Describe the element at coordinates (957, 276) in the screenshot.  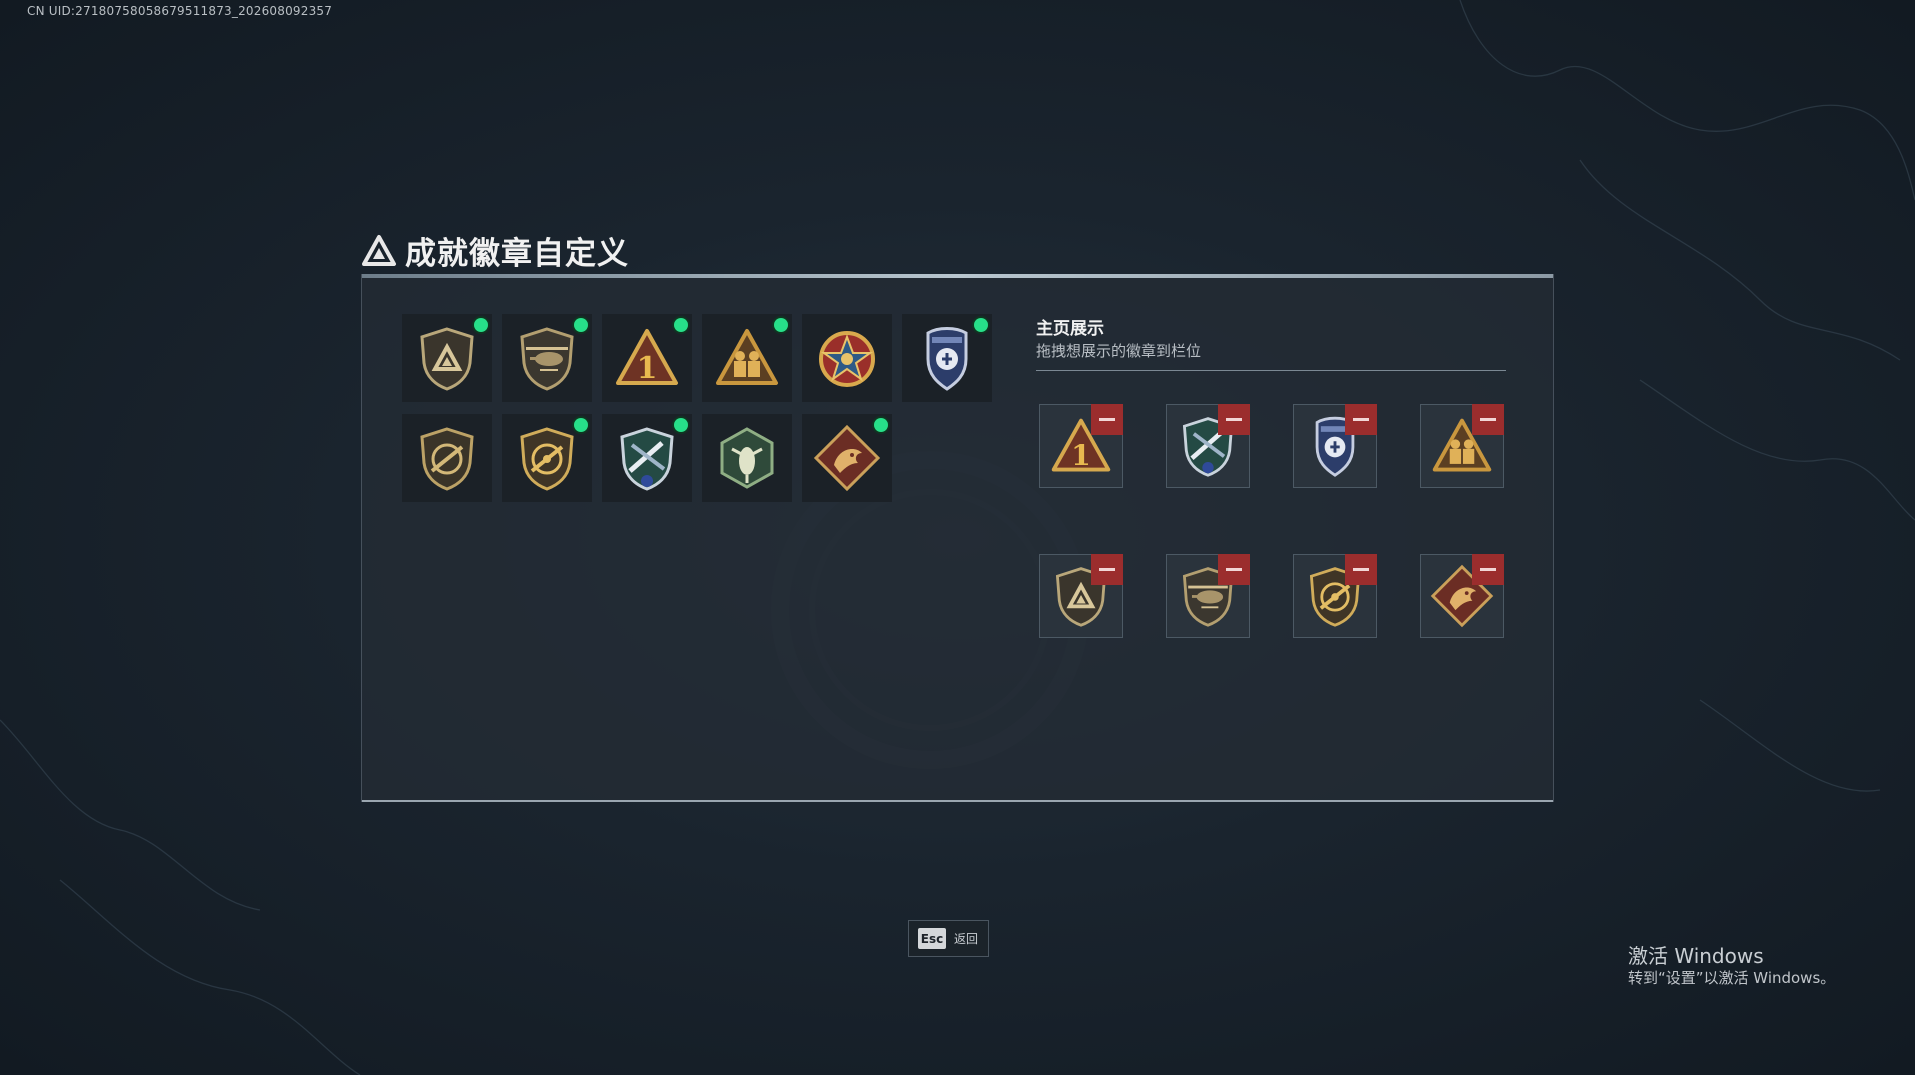
I see `panel-top-accent` at that location.